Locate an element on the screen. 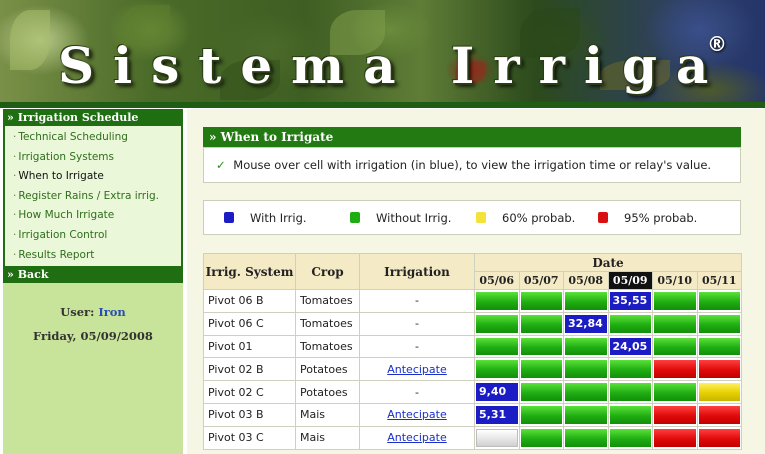 The width and height of the screenshot is (765, 454). sidebar-item-label: When to Irrigate is located at coordinates (61, 176).